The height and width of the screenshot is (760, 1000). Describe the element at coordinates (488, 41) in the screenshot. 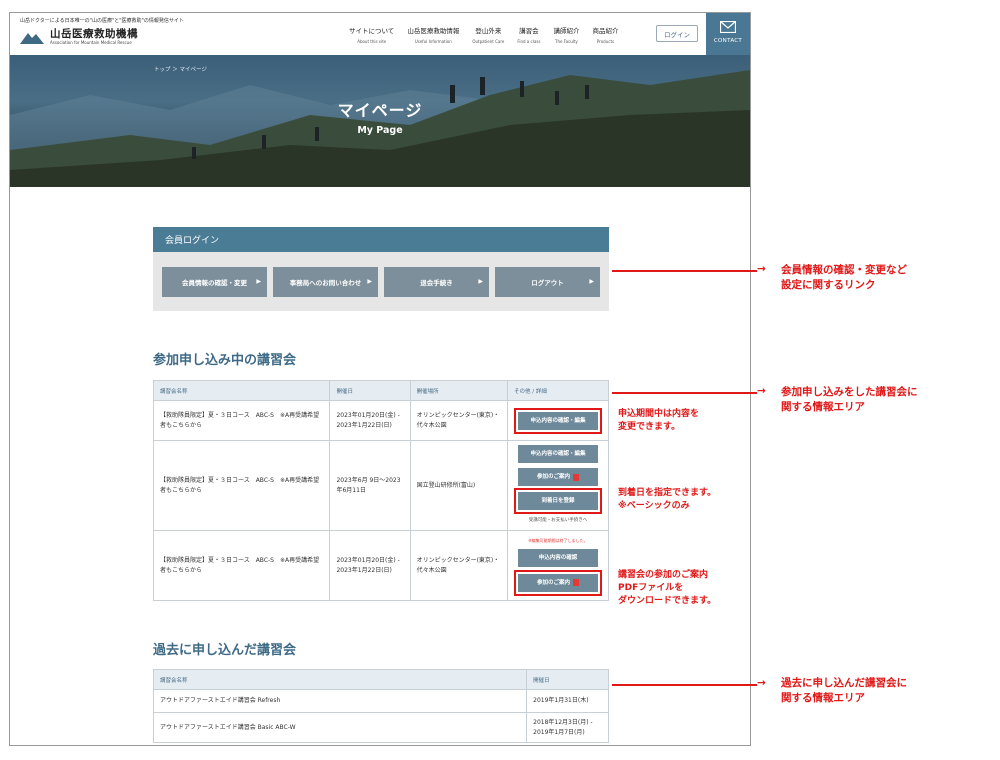

I see `nav-outpatient-sub: Outpatient Care` at that location.